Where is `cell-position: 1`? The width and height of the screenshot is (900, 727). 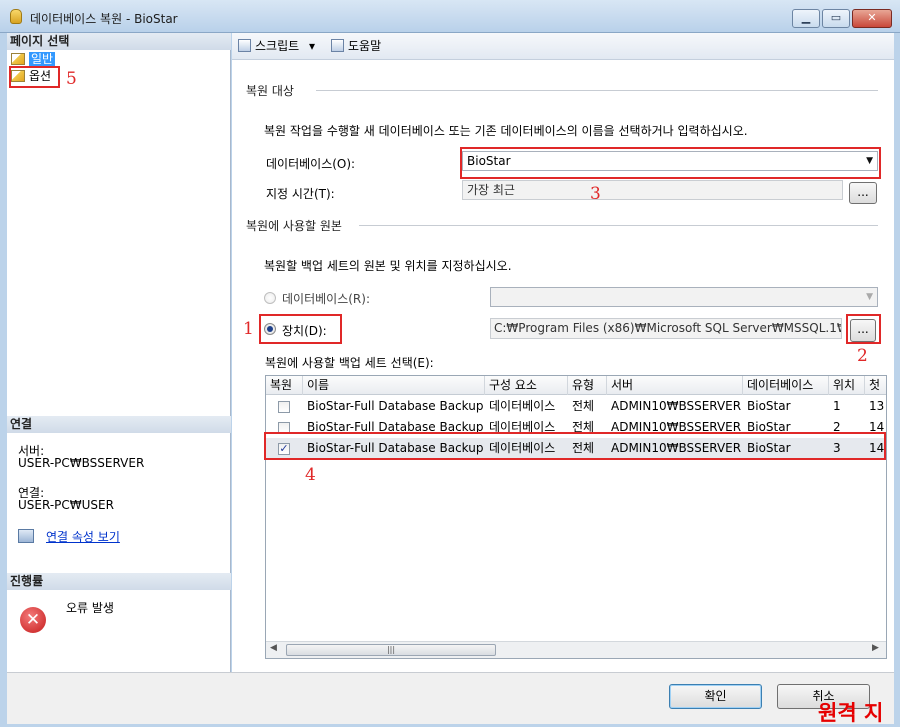 cell-position: 1 is located at coordinates (837, 406).